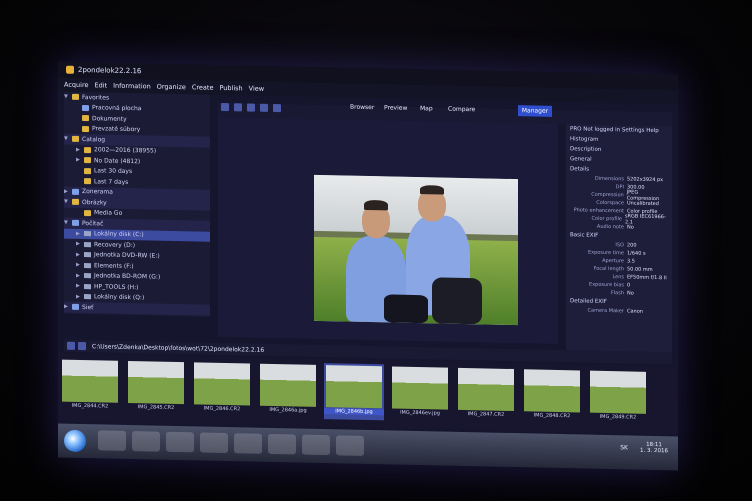  Describe the element at coordinates (652, 131) in the screenshot. I see `help-link: Help` at that location.